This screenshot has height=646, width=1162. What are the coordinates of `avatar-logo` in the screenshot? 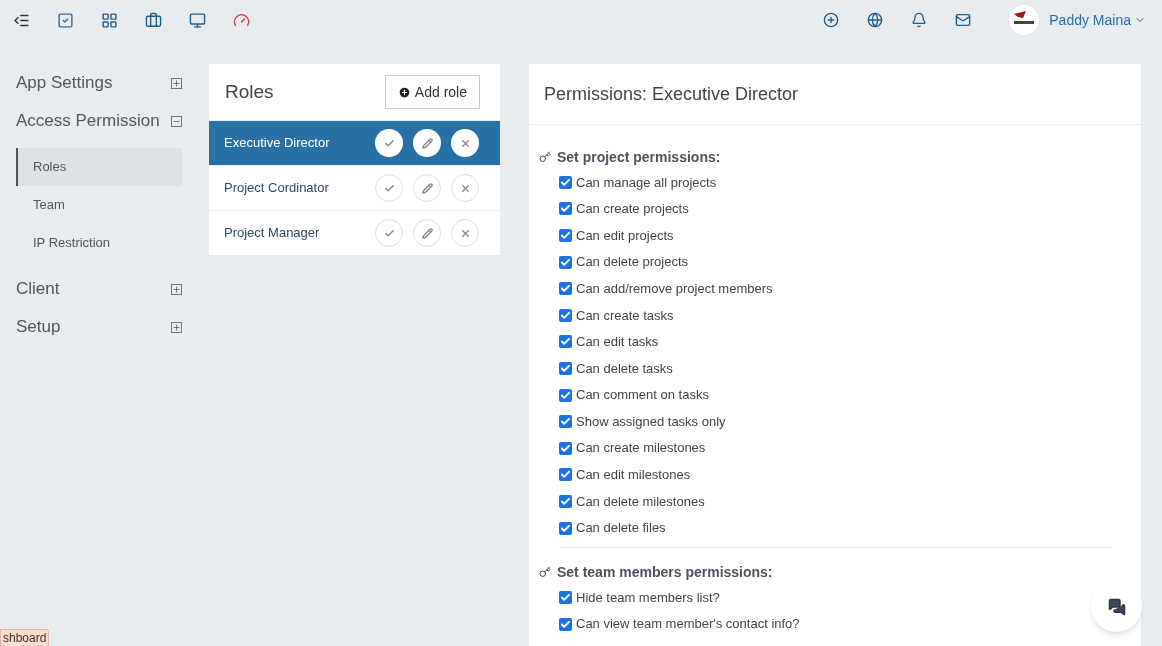 It's located at (1024, 20).